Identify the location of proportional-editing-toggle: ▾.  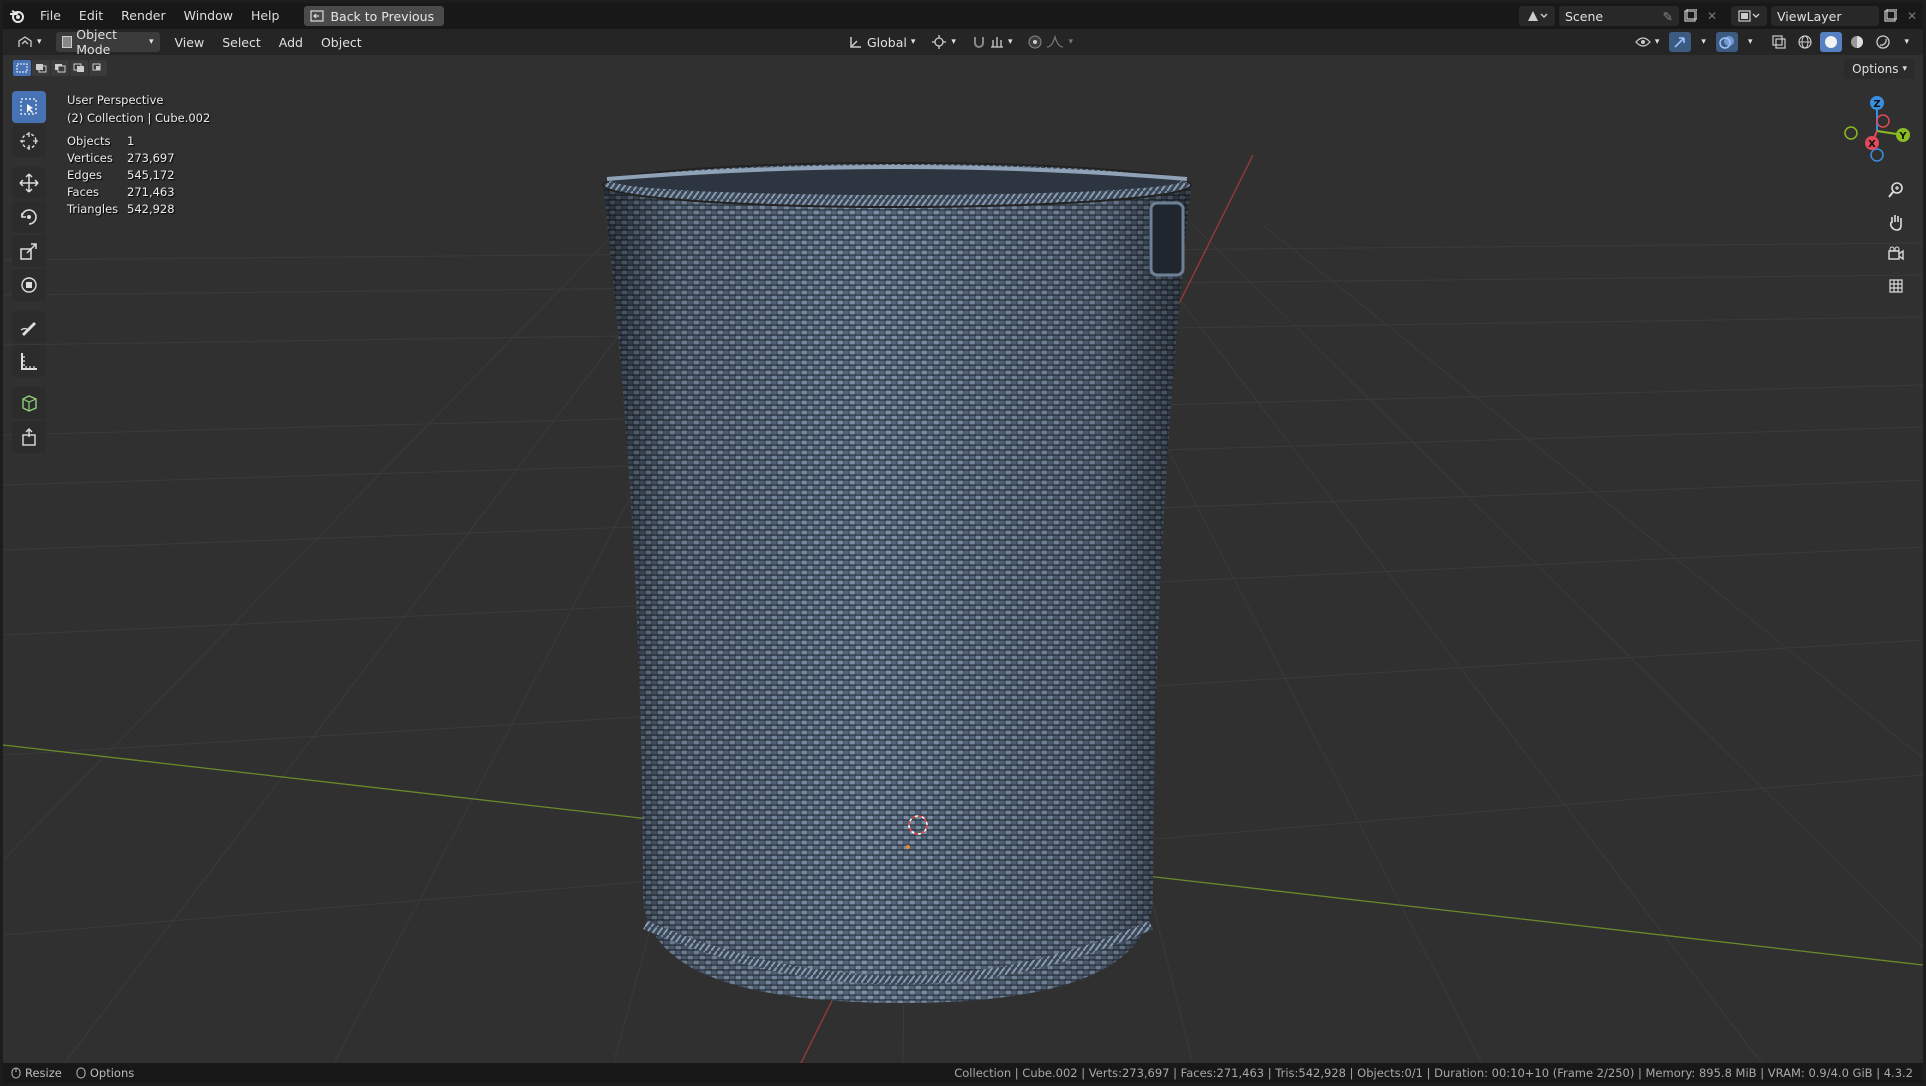
(1050, 42).